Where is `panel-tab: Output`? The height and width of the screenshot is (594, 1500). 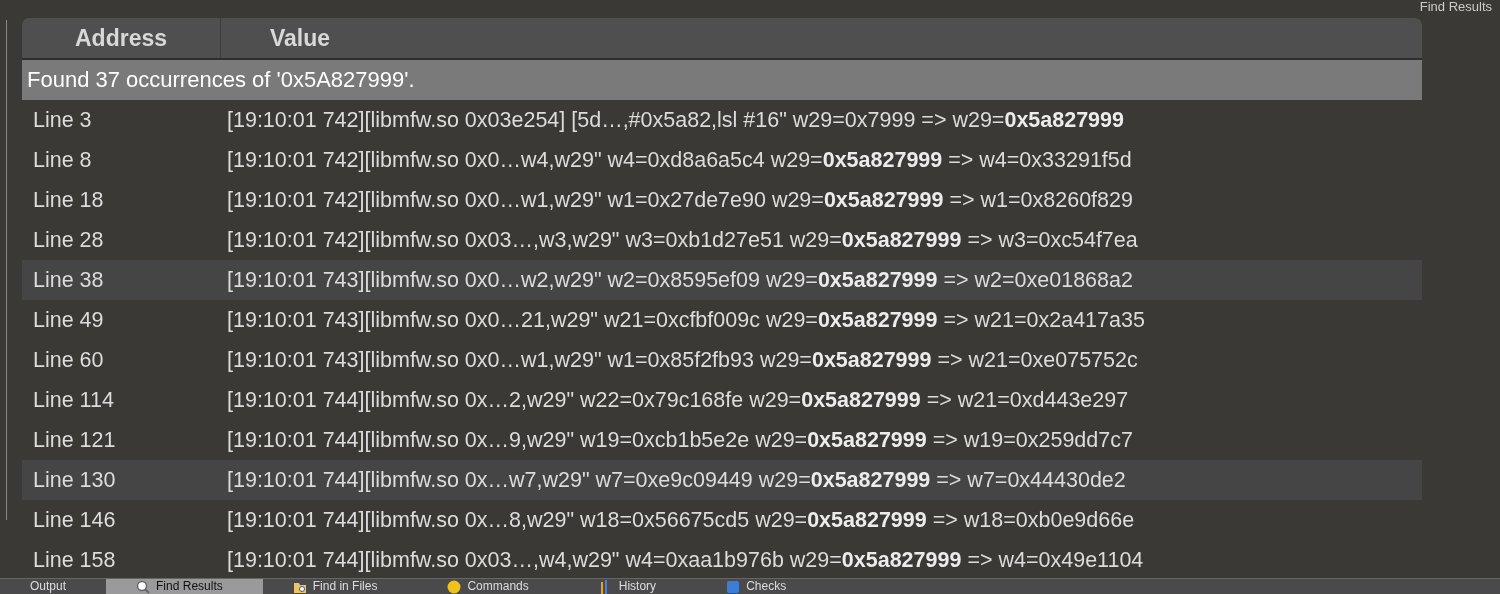 panel-tab: Output is located at coordinates (53, 586).